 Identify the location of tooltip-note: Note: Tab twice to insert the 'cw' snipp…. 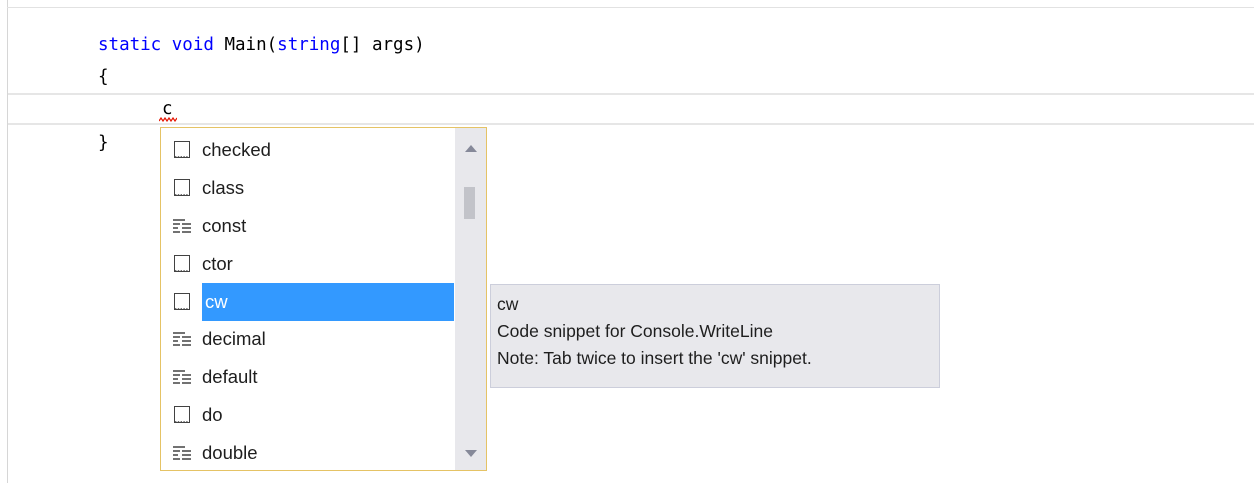
(654, 358).